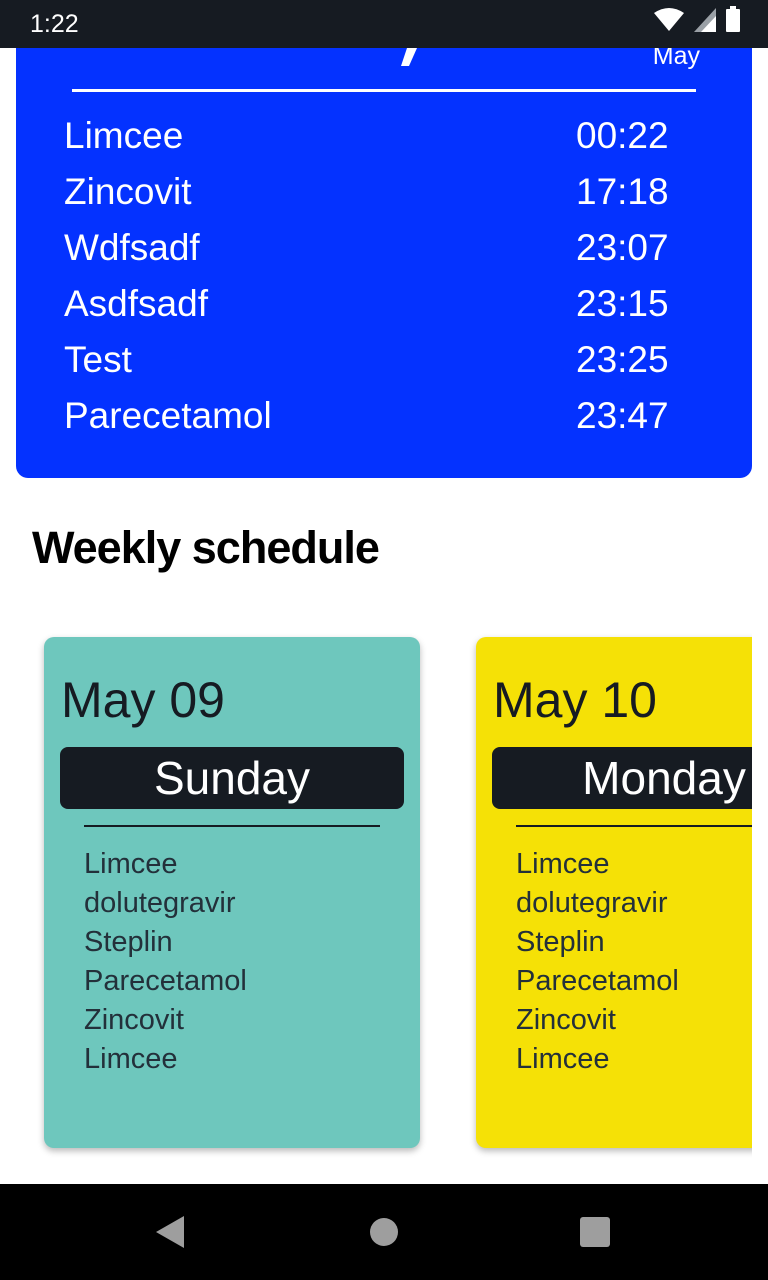 The width and height of the screenshot is (768, 1280). What do you see at coordinates (622, 247) in the screenshot?
I see `med-time: 23:07` at bounding box center [622, 247].